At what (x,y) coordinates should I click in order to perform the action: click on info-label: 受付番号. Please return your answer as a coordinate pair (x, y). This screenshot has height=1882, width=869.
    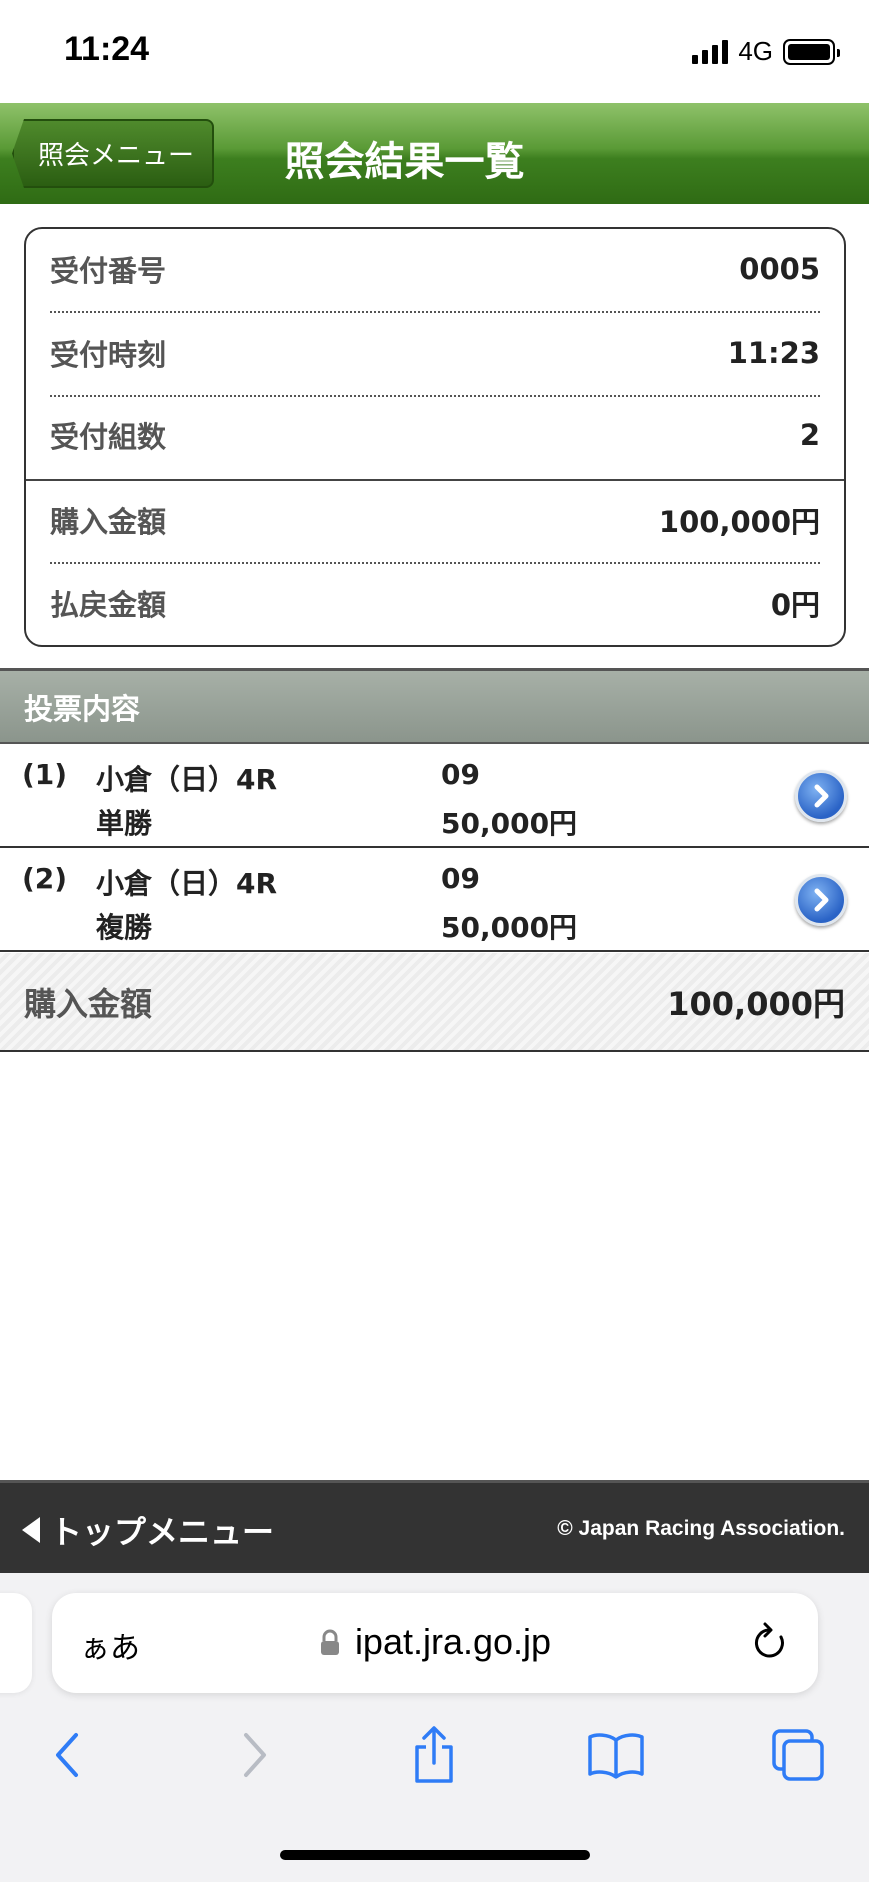
    Looking at the image, I should click on (108, 271).